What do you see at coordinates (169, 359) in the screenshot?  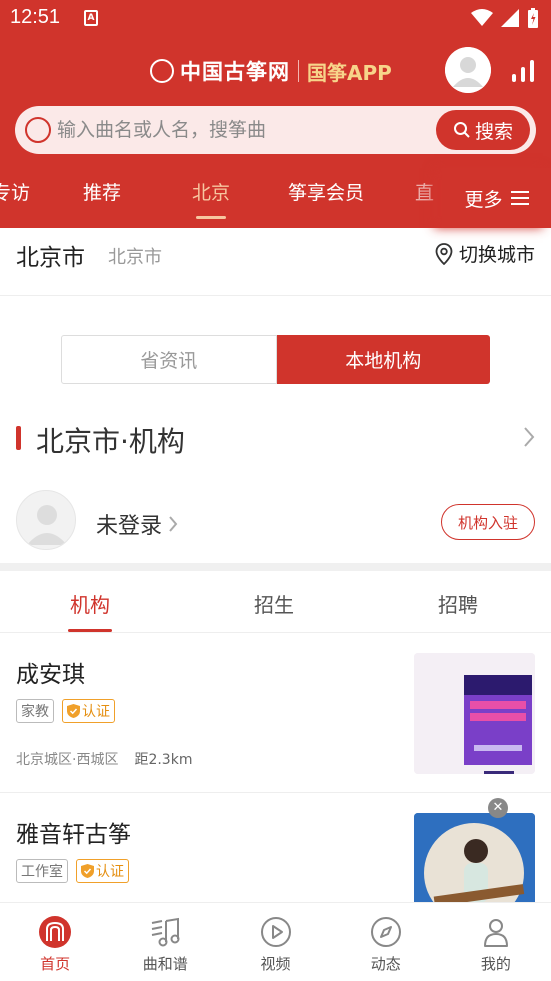 I see `segment-province-news: 省资讯` at bounding box center [169, 359].